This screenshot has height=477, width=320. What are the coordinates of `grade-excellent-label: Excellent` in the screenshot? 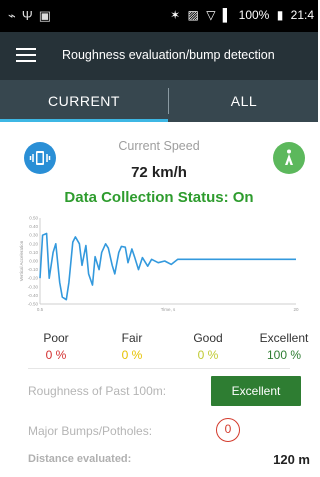 It's located at (284, 338).